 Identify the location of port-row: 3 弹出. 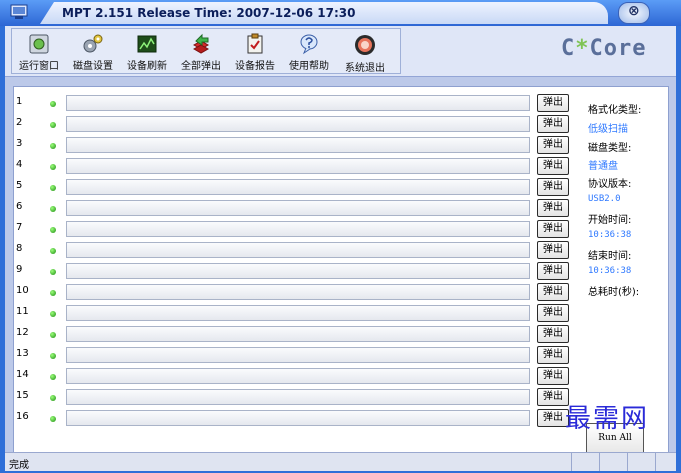
(341, 144).